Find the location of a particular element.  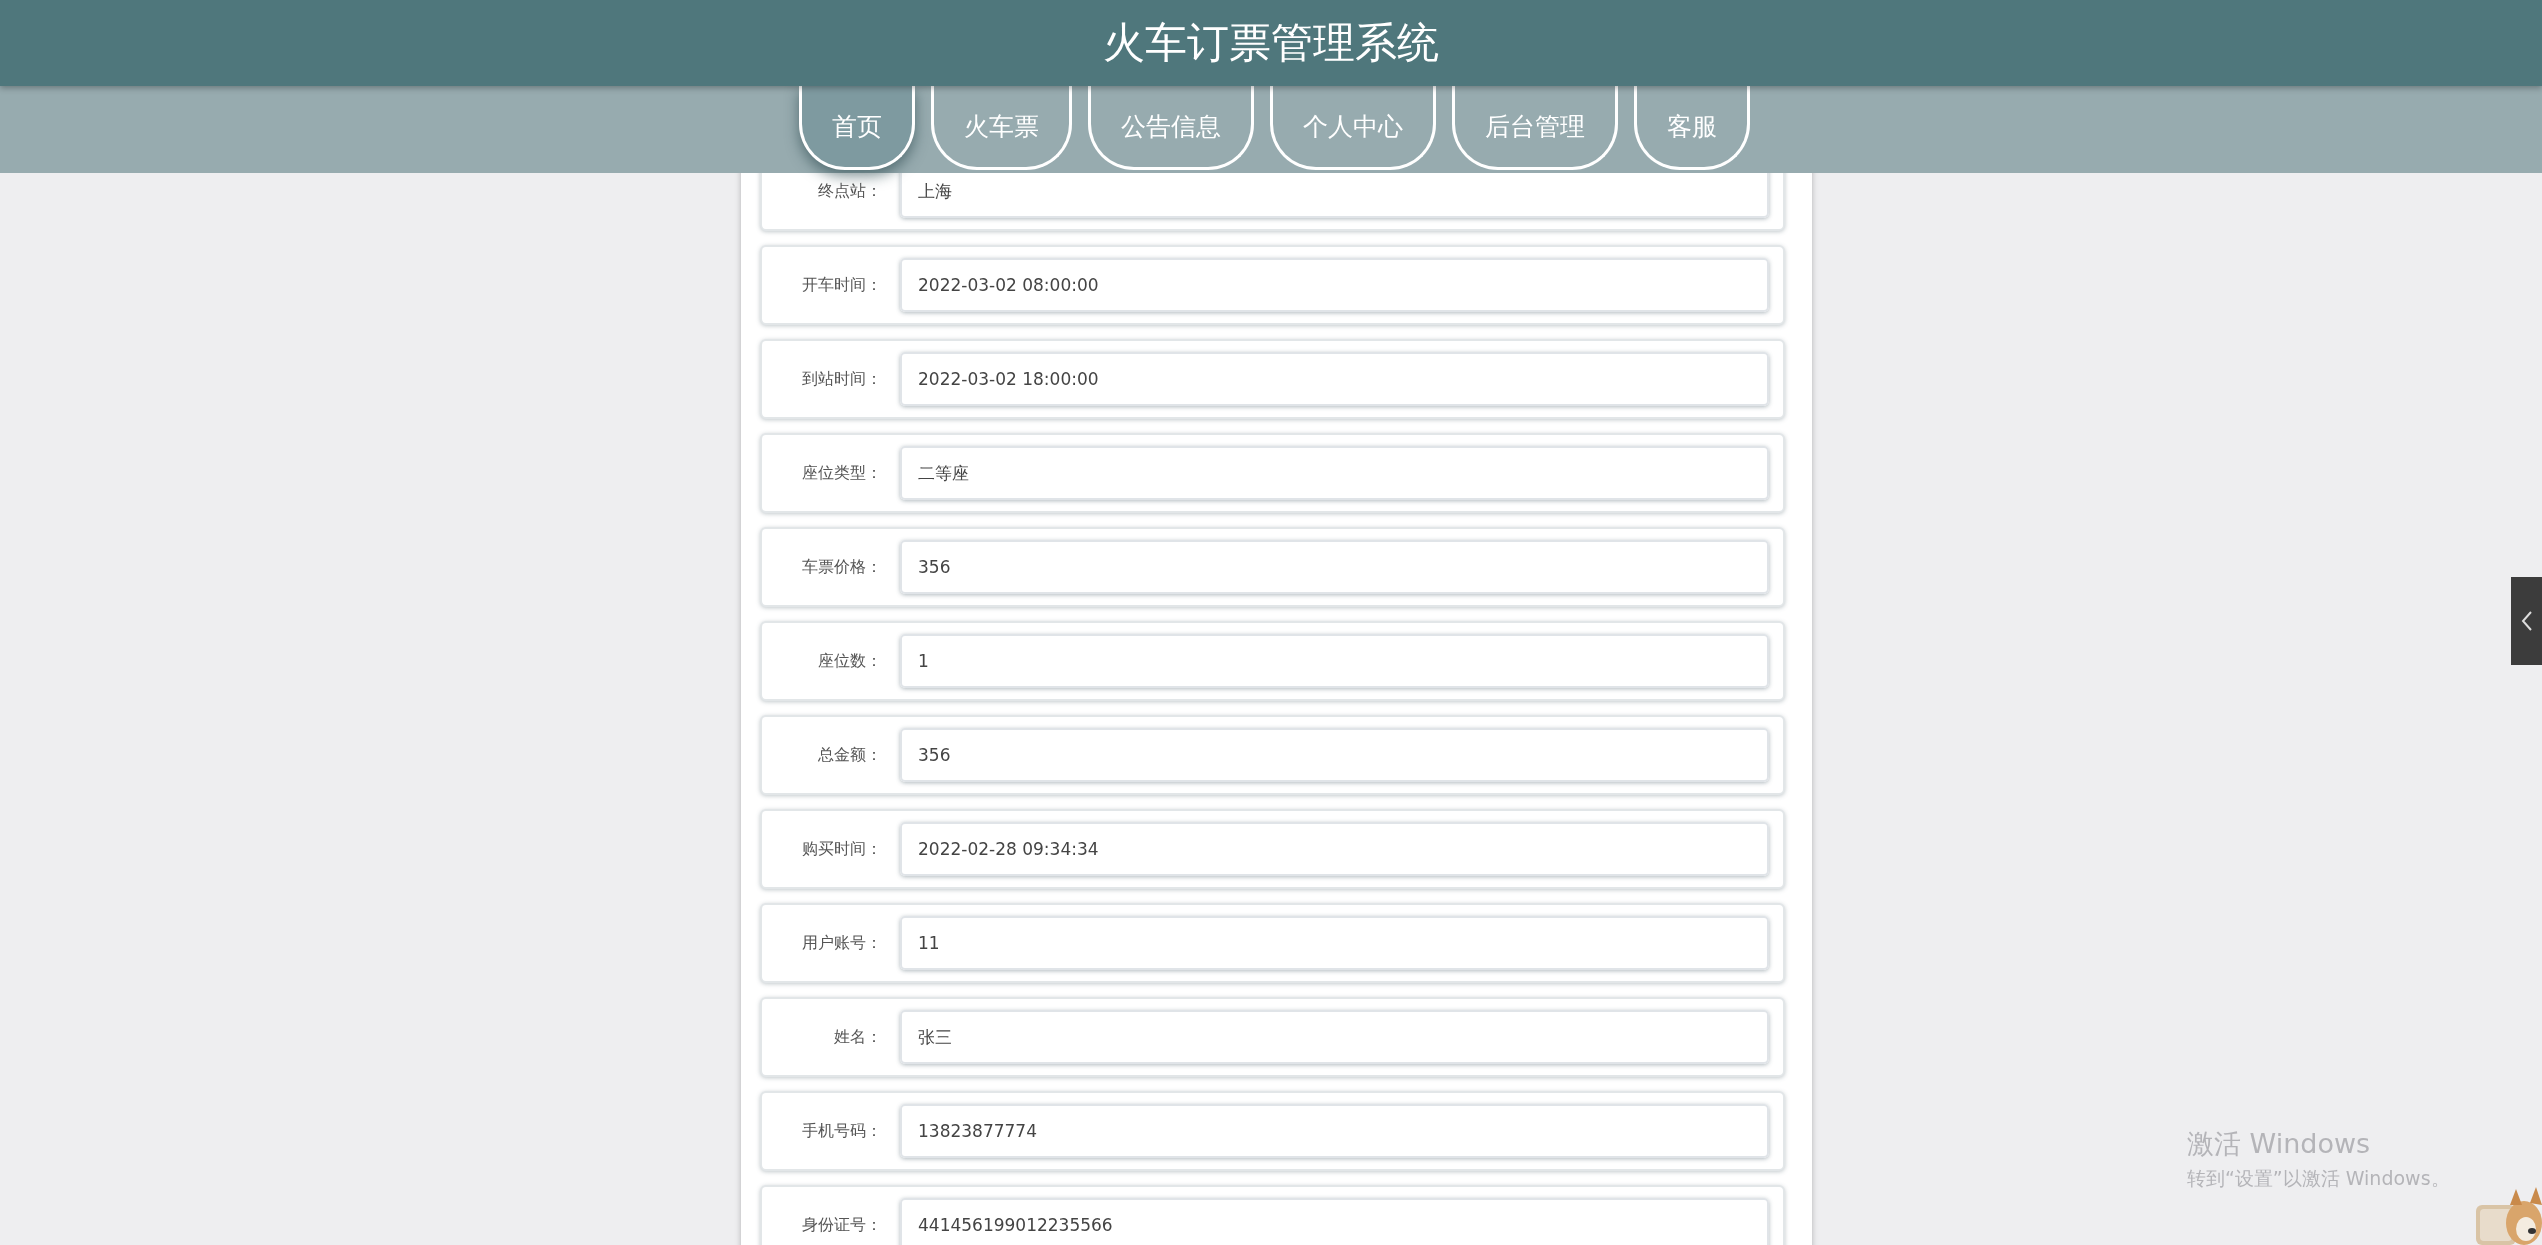

input-field: 441456199012235566 is located at coordinates (1334, 1221).